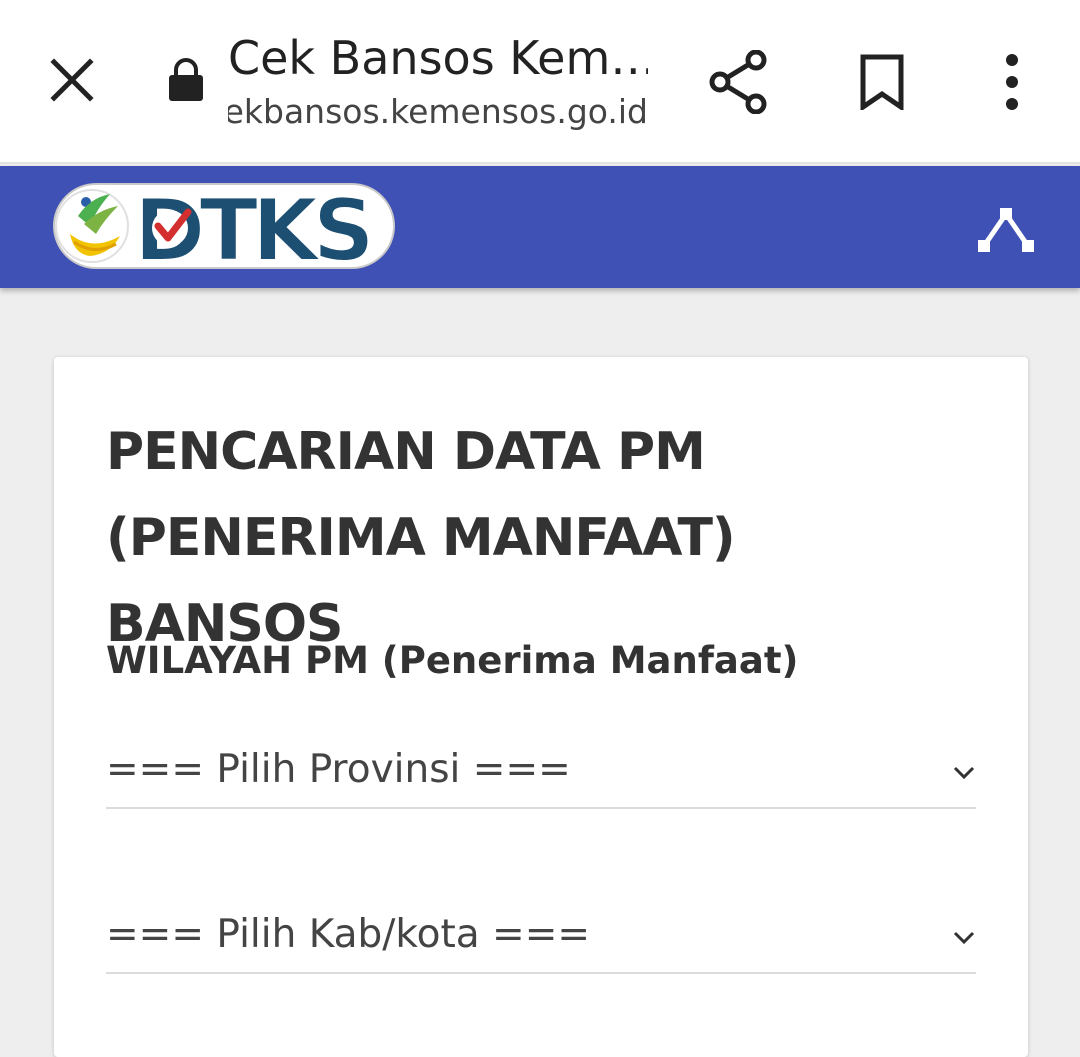  Describe the element at coordinates (338, 769) in the screenshot. I see `province-select-value: === Pilih Provinsi ===` at that location.